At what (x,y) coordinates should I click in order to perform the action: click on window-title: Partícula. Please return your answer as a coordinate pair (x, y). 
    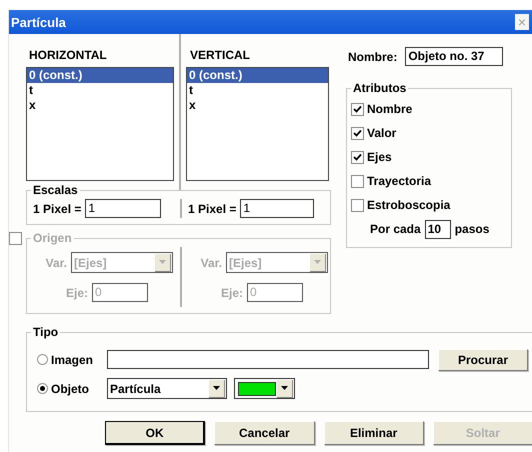
    Looking at the image, I should click on (38, 22).